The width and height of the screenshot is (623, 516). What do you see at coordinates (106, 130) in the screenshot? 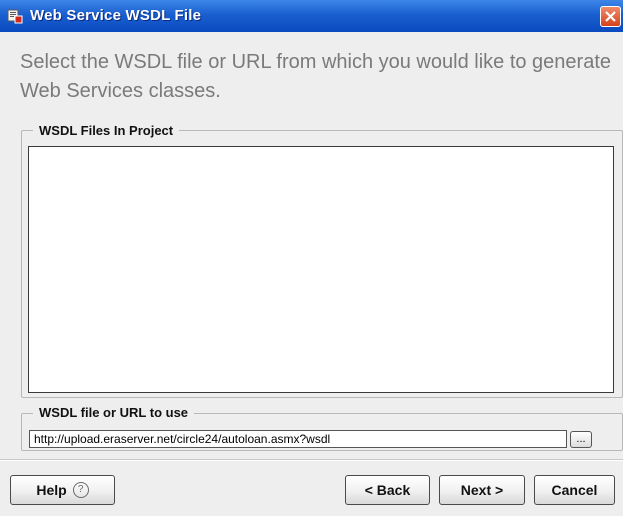
I see `wsdl-files-group-label: WSDL Files In Project` at bounding box center [106, 130].